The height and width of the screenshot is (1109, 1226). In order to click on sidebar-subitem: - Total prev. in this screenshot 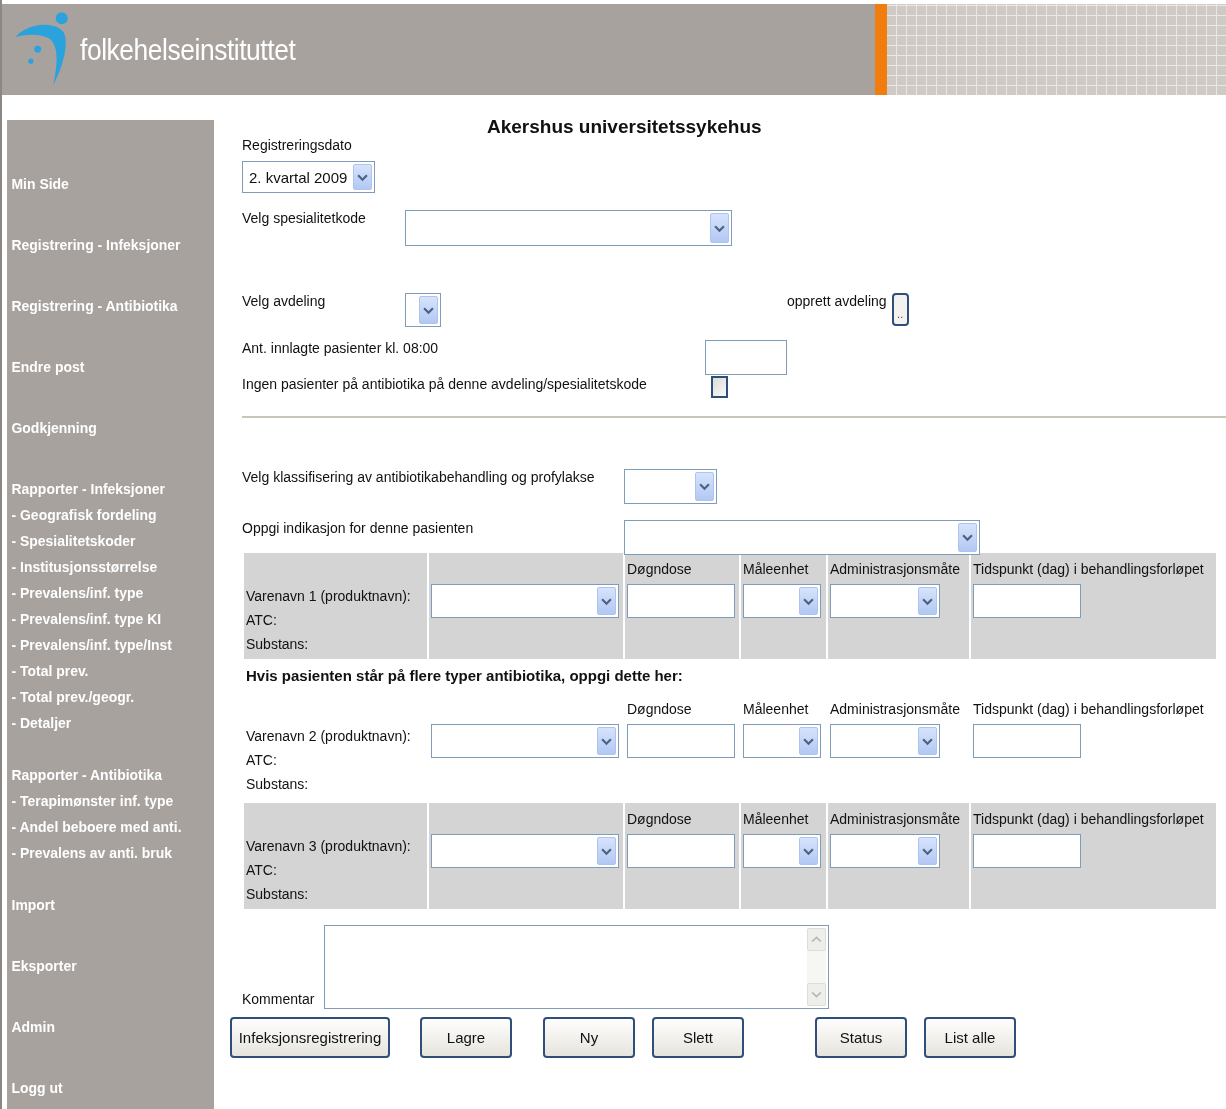, I will do `click(48, 671)`.